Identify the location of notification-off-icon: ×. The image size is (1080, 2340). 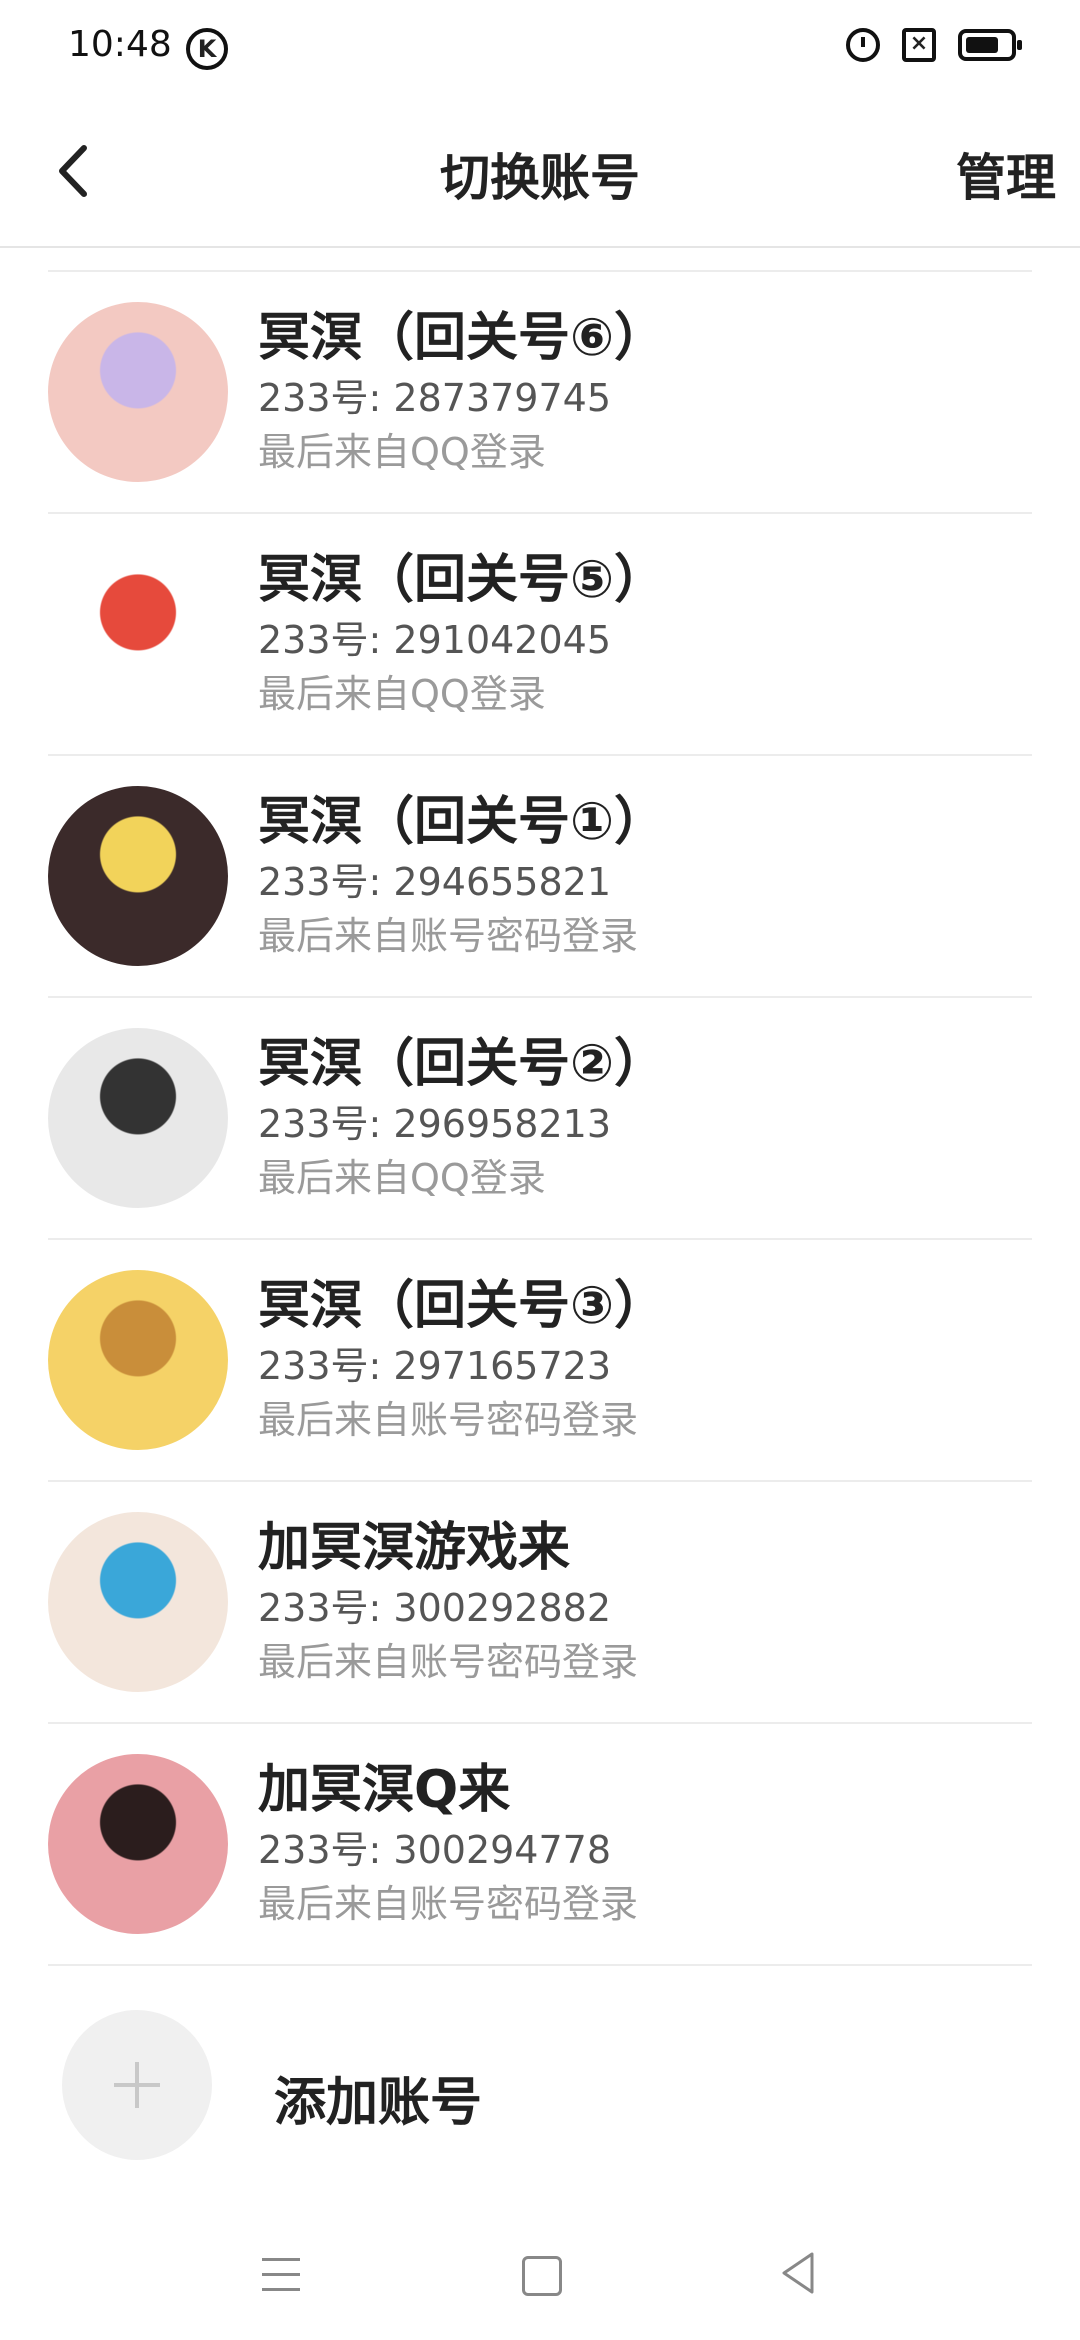
(919, 45).